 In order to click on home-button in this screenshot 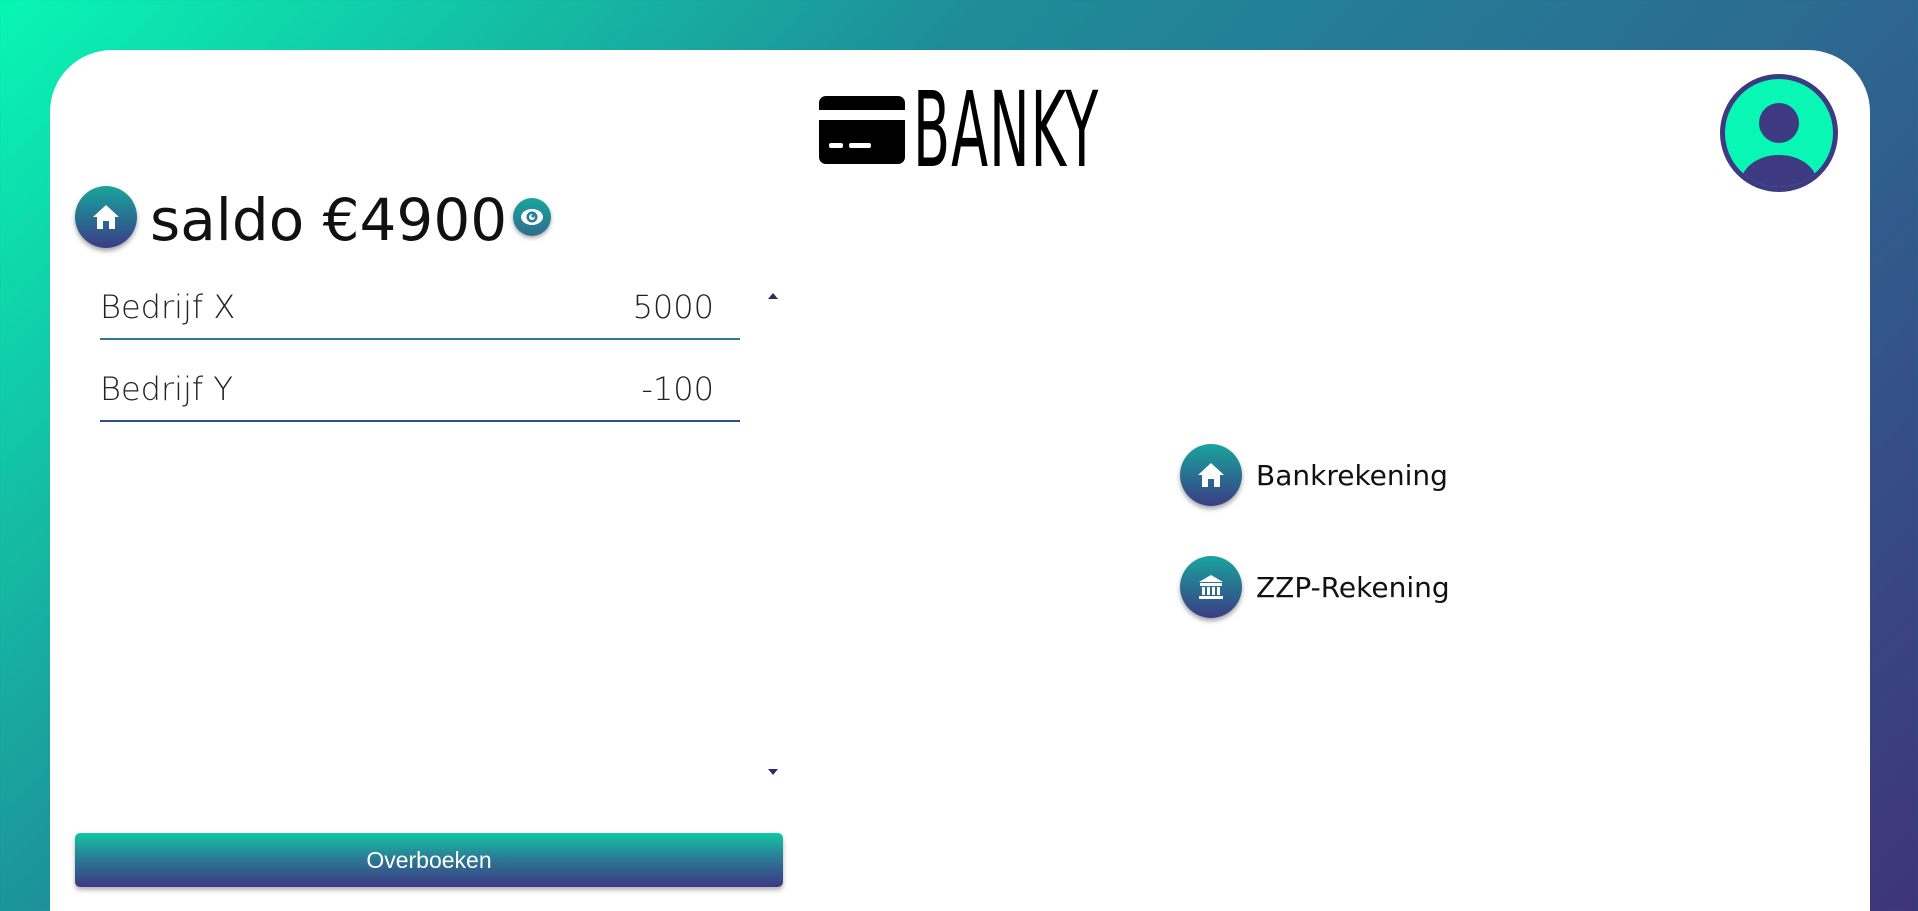, I will do `click(106, 217)`.